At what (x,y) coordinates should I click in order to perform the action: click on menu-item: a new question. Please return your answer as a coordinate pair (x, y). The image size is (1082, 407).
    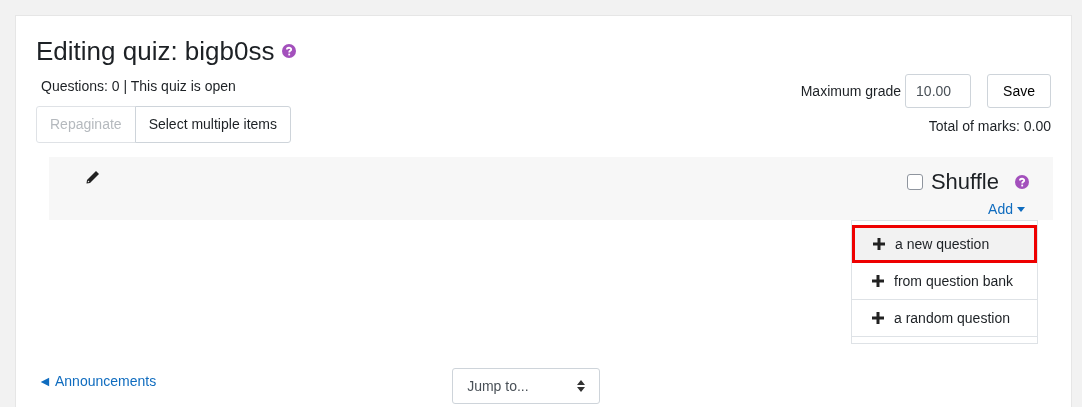
    Looking at the image, I should click on (944, 244).